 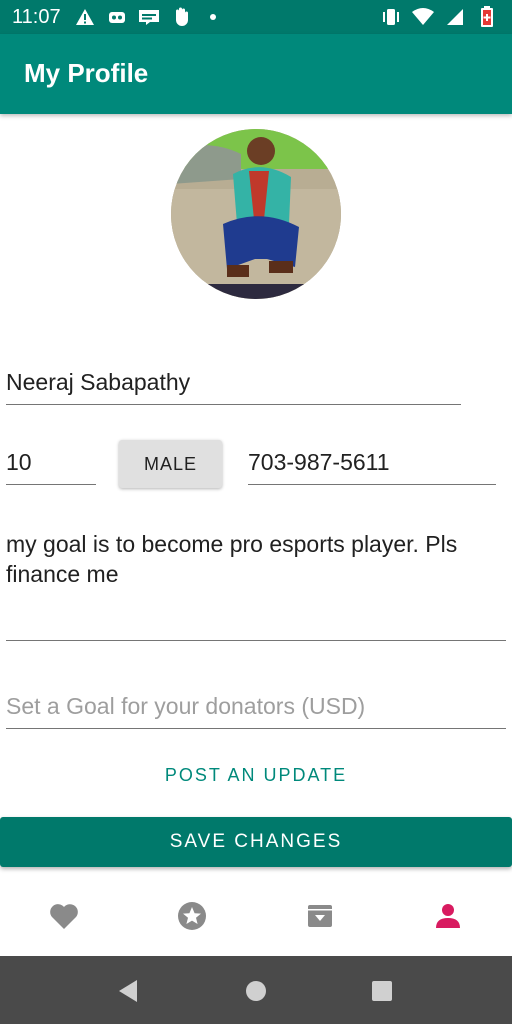 I want to click on home-icon, so click(x=256, y=991).